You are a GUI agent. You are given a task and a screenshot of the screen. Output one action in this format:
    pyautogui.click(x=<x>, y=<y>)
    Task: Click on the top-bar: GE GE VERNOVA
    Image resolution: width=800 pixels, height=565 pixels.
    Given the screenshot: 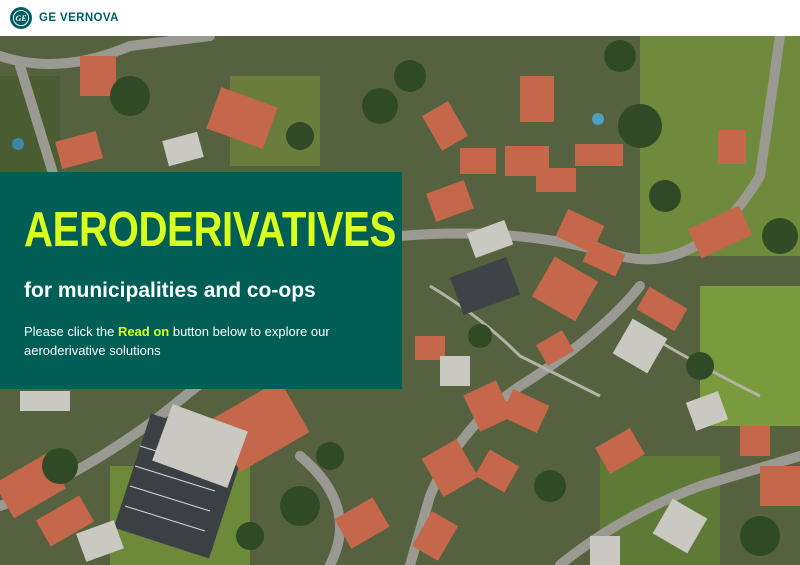 What is the action you would take?
    pyautogui.click(x=400, y=18)
    